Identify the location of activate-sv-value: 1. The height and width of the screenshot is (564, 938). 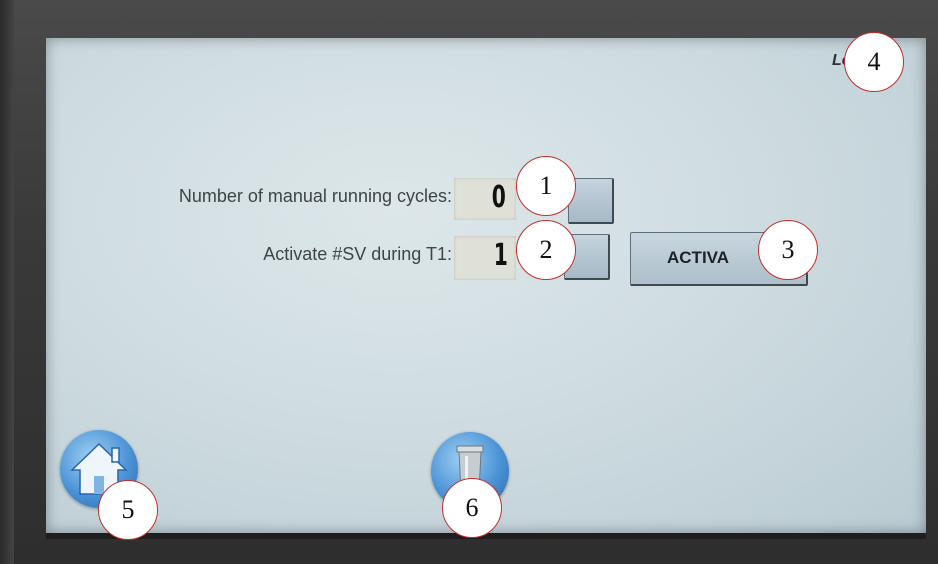
(500, 255).